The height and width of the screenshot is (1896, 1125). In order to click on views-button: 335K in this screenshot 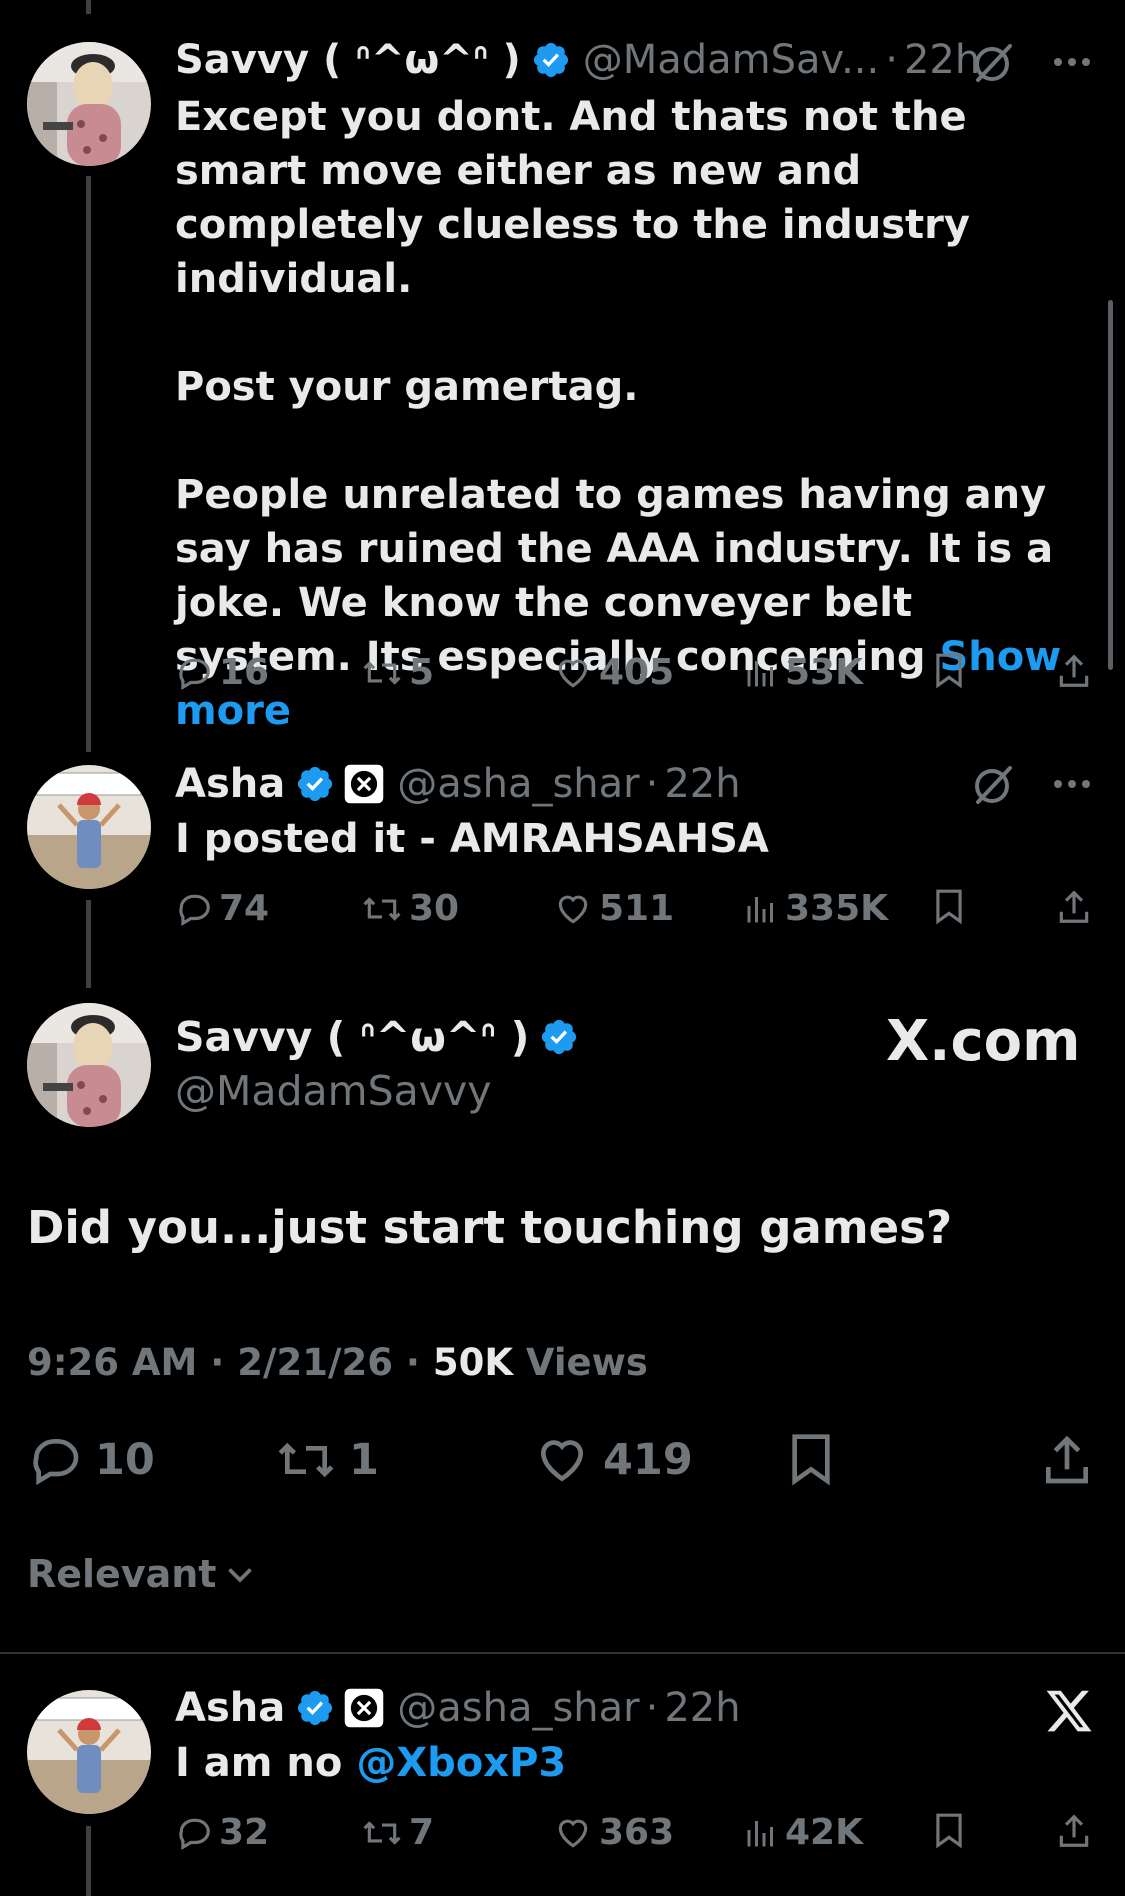, I will do `click(815, 908)`.